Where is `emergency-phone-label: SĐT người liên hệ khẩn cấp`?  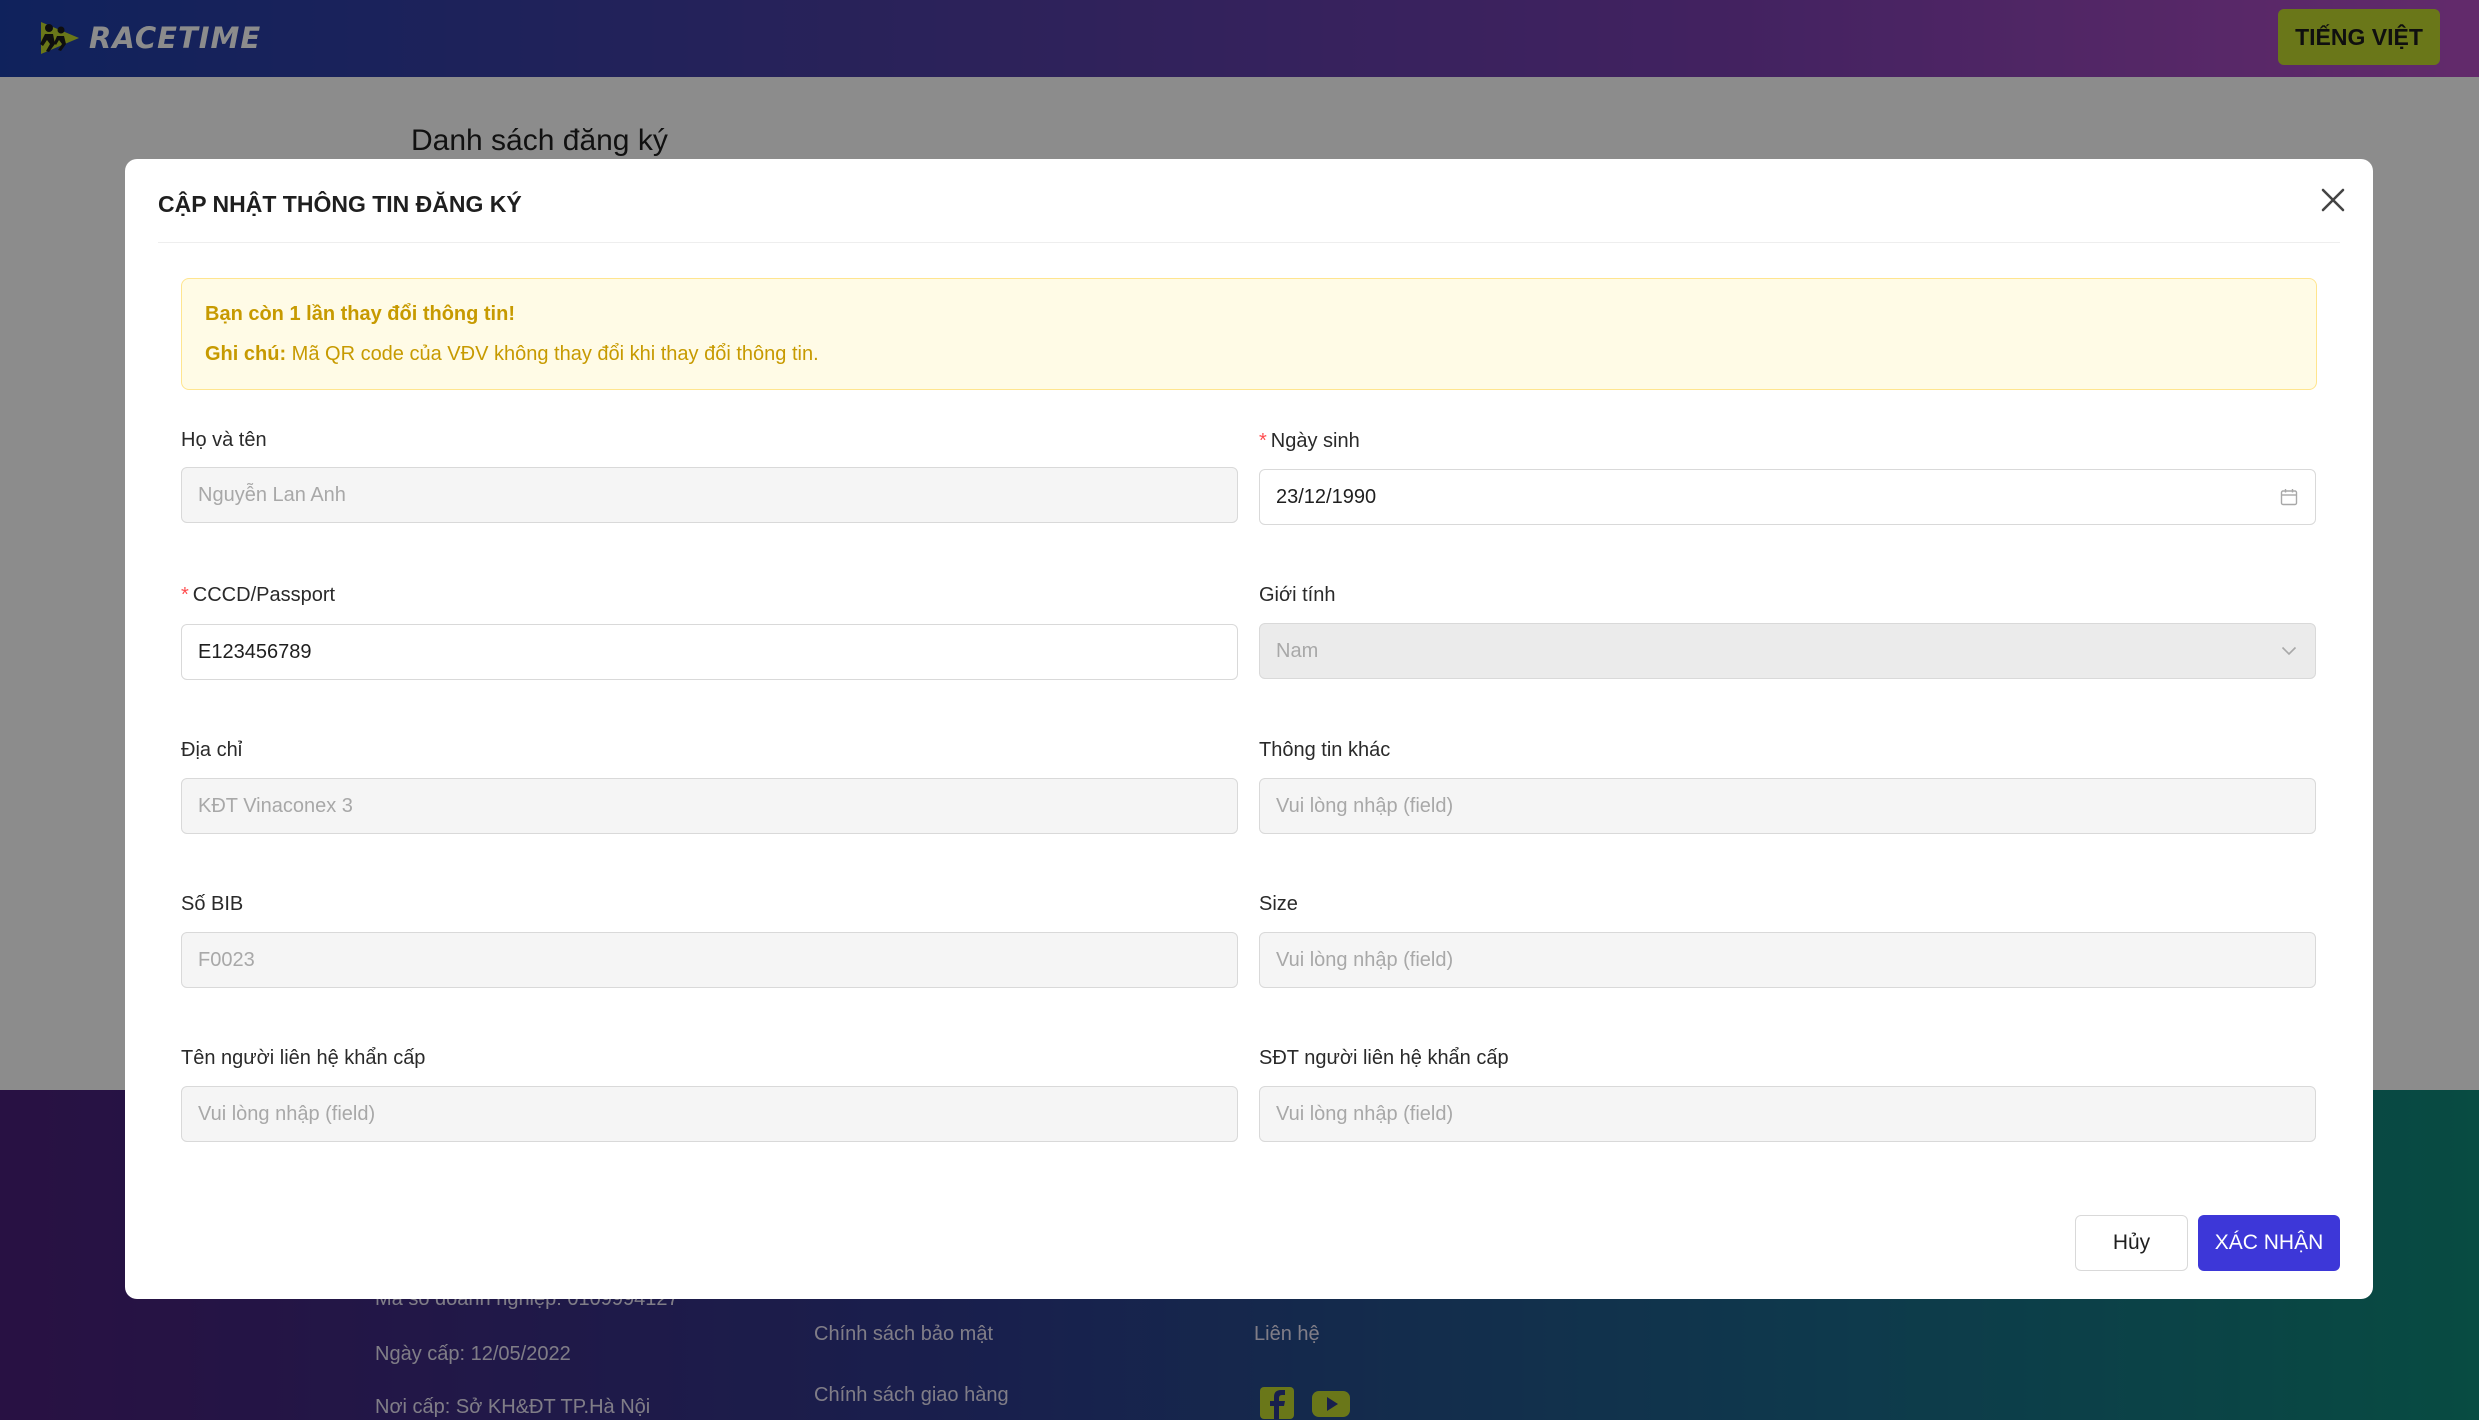
emergency-phone-label: SĐT người liên hệ khẩn cấp is located at coordinates (1384, 1058).